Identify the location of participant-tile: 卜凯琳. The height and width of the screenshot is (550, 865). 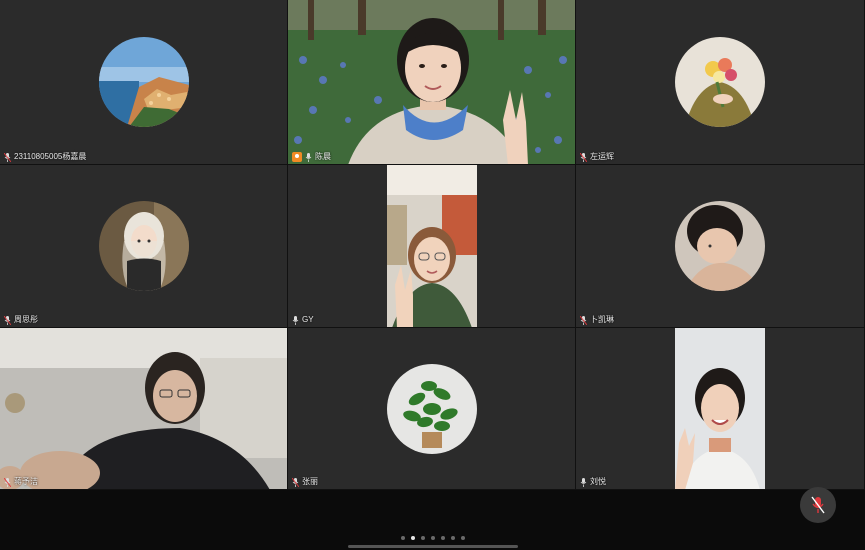
(720, 246).